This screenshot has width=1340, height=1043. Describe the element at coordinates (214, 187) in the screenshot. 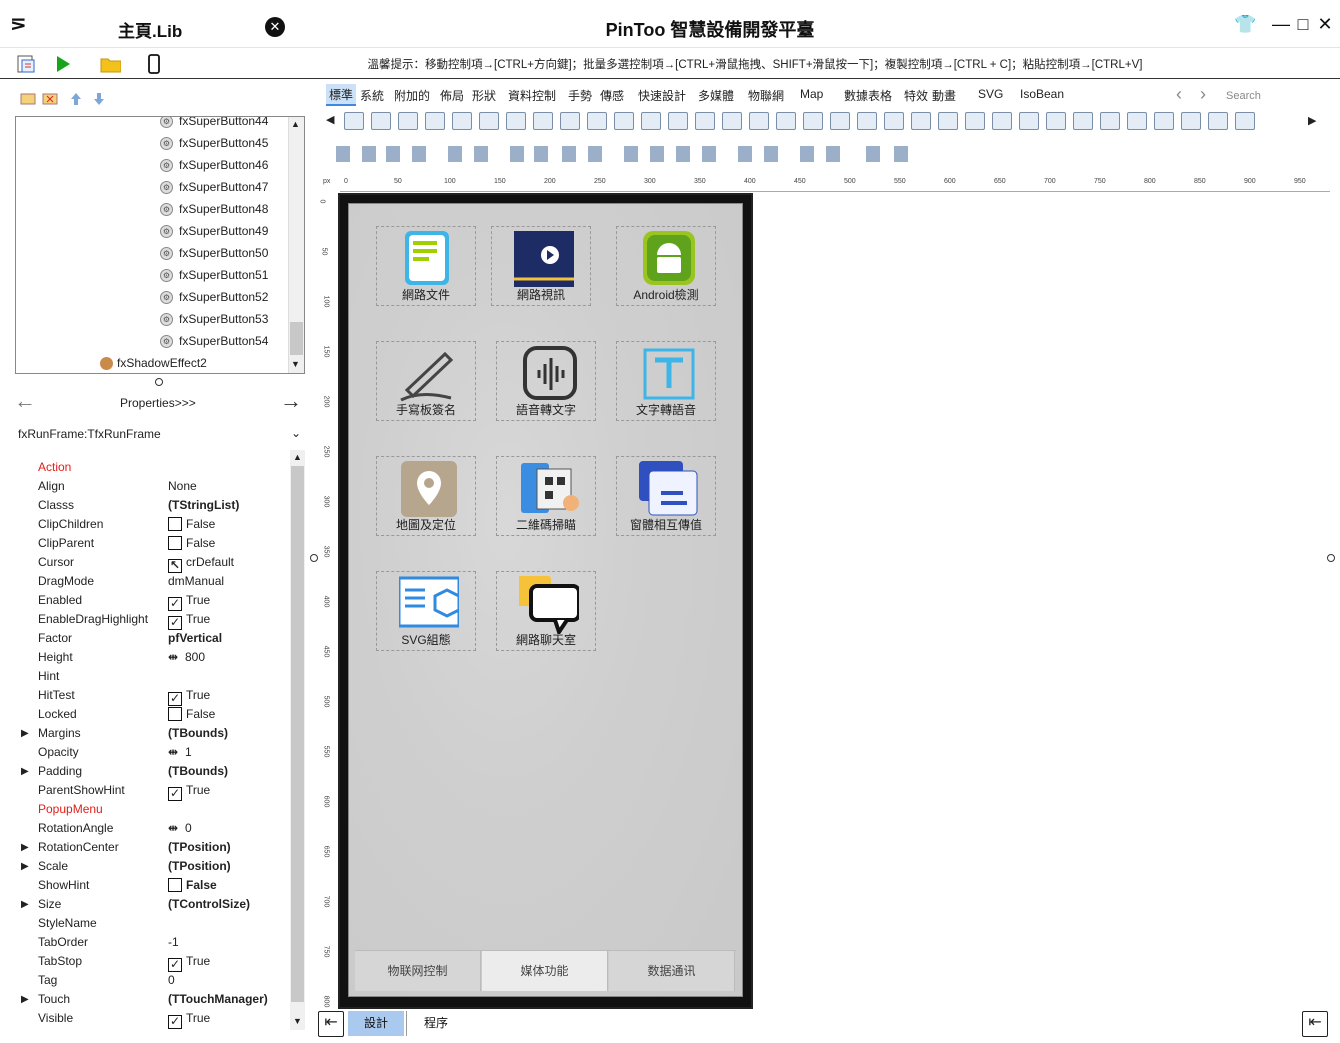

I see `tree-item: ⚙ fxSuperButton47` at that location.